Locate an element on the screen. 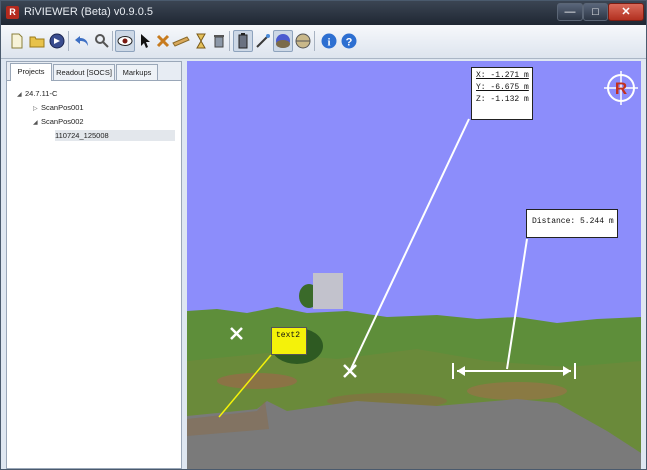 The image size is (647, 470). svg-text: R is located at coordinates (621, 88).